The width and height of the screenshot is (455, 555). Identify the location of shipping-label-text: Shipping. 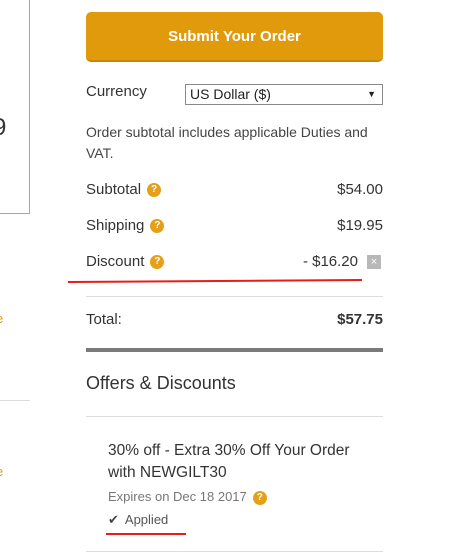
(115, 225).